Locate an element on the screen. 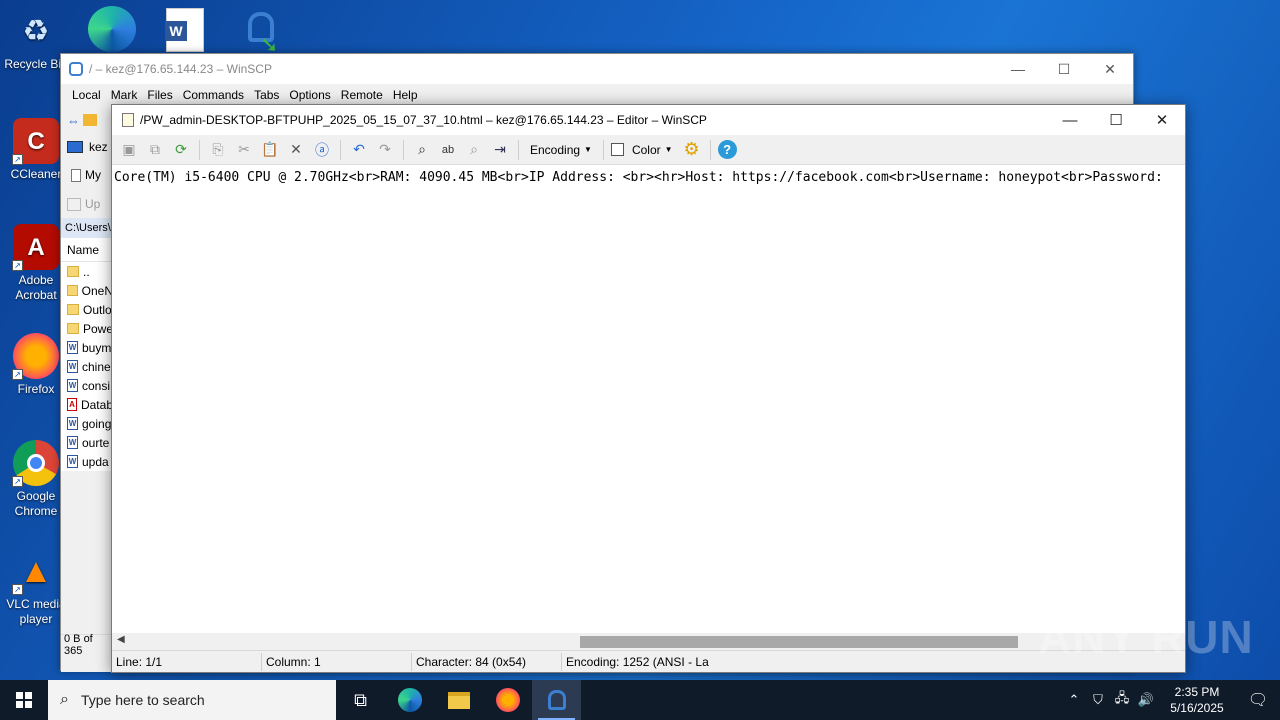  network-icon: 🖧 is located at coordinates (1122, 700).